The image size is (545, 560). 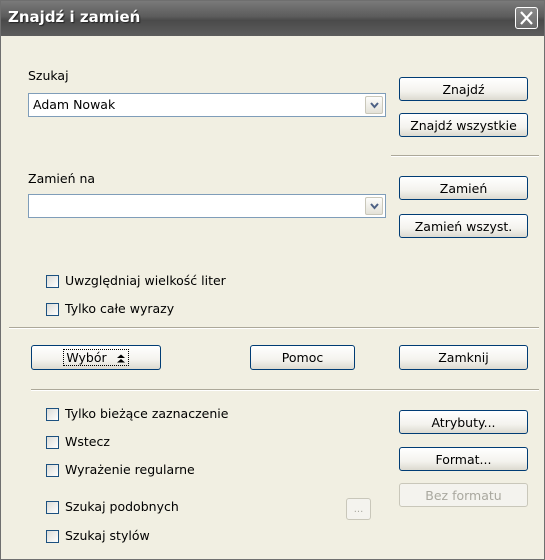 What do you see at coordinates (52, 281) in the screenshot?
I see `match-case-checkbox` at bounding box center [52, 281].